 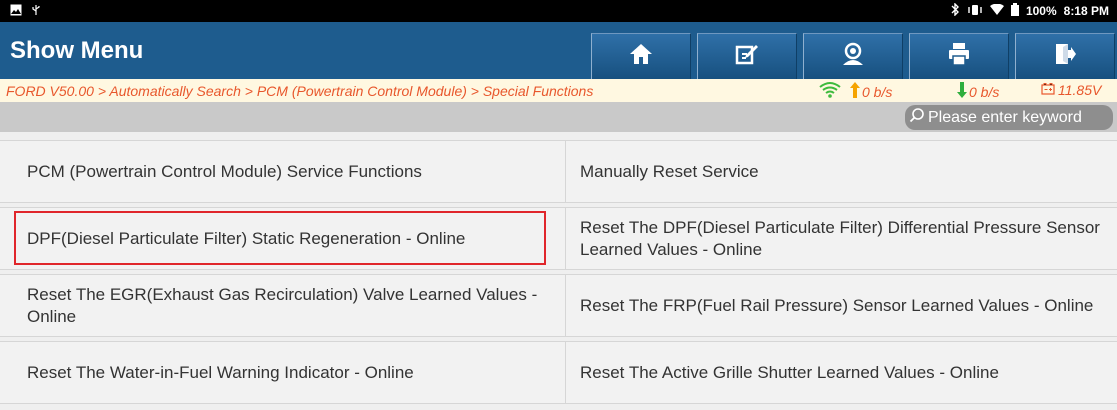 I want to click on print-icon, so click(x=959, y=56).